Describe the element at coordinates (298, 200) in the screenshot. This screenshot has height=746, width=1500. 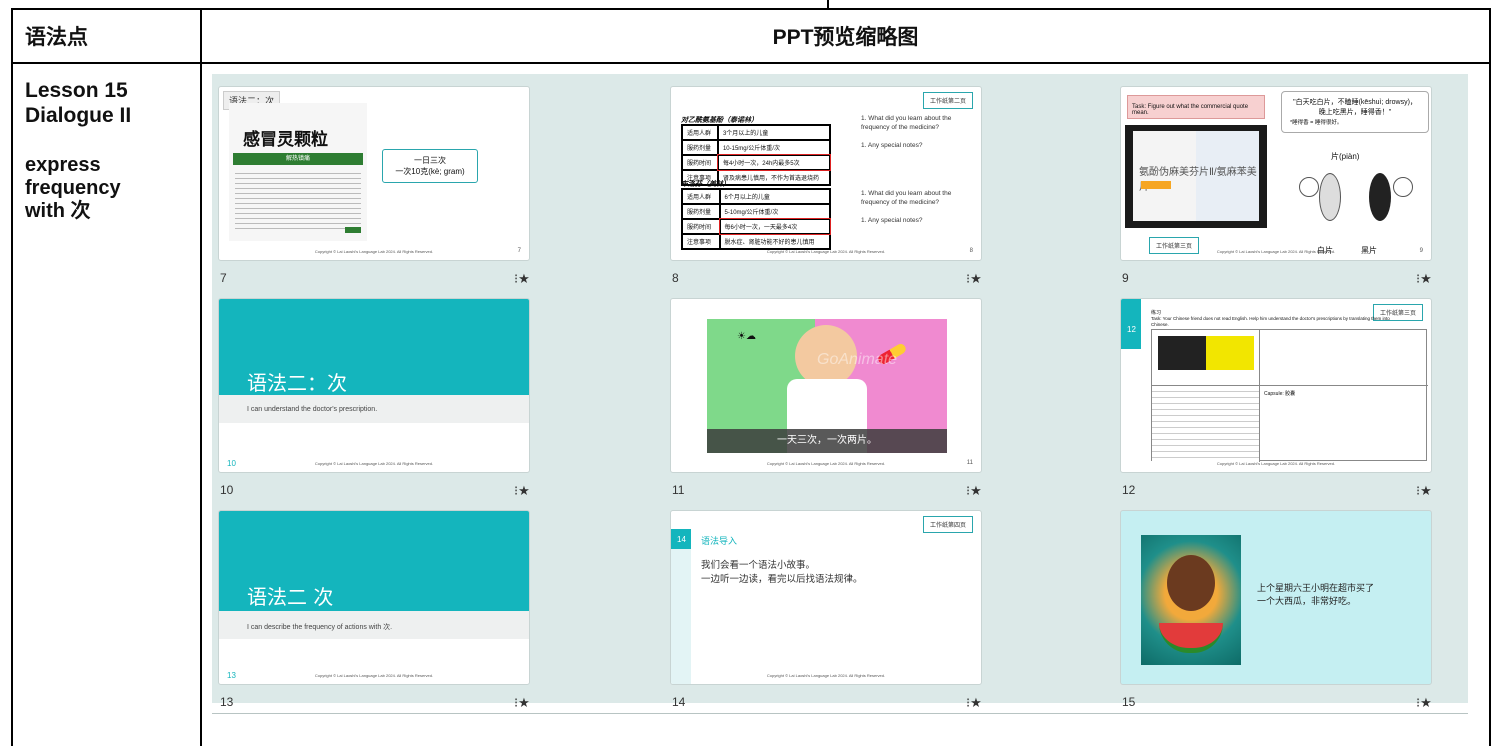
I see `product-description-lines` at that location.